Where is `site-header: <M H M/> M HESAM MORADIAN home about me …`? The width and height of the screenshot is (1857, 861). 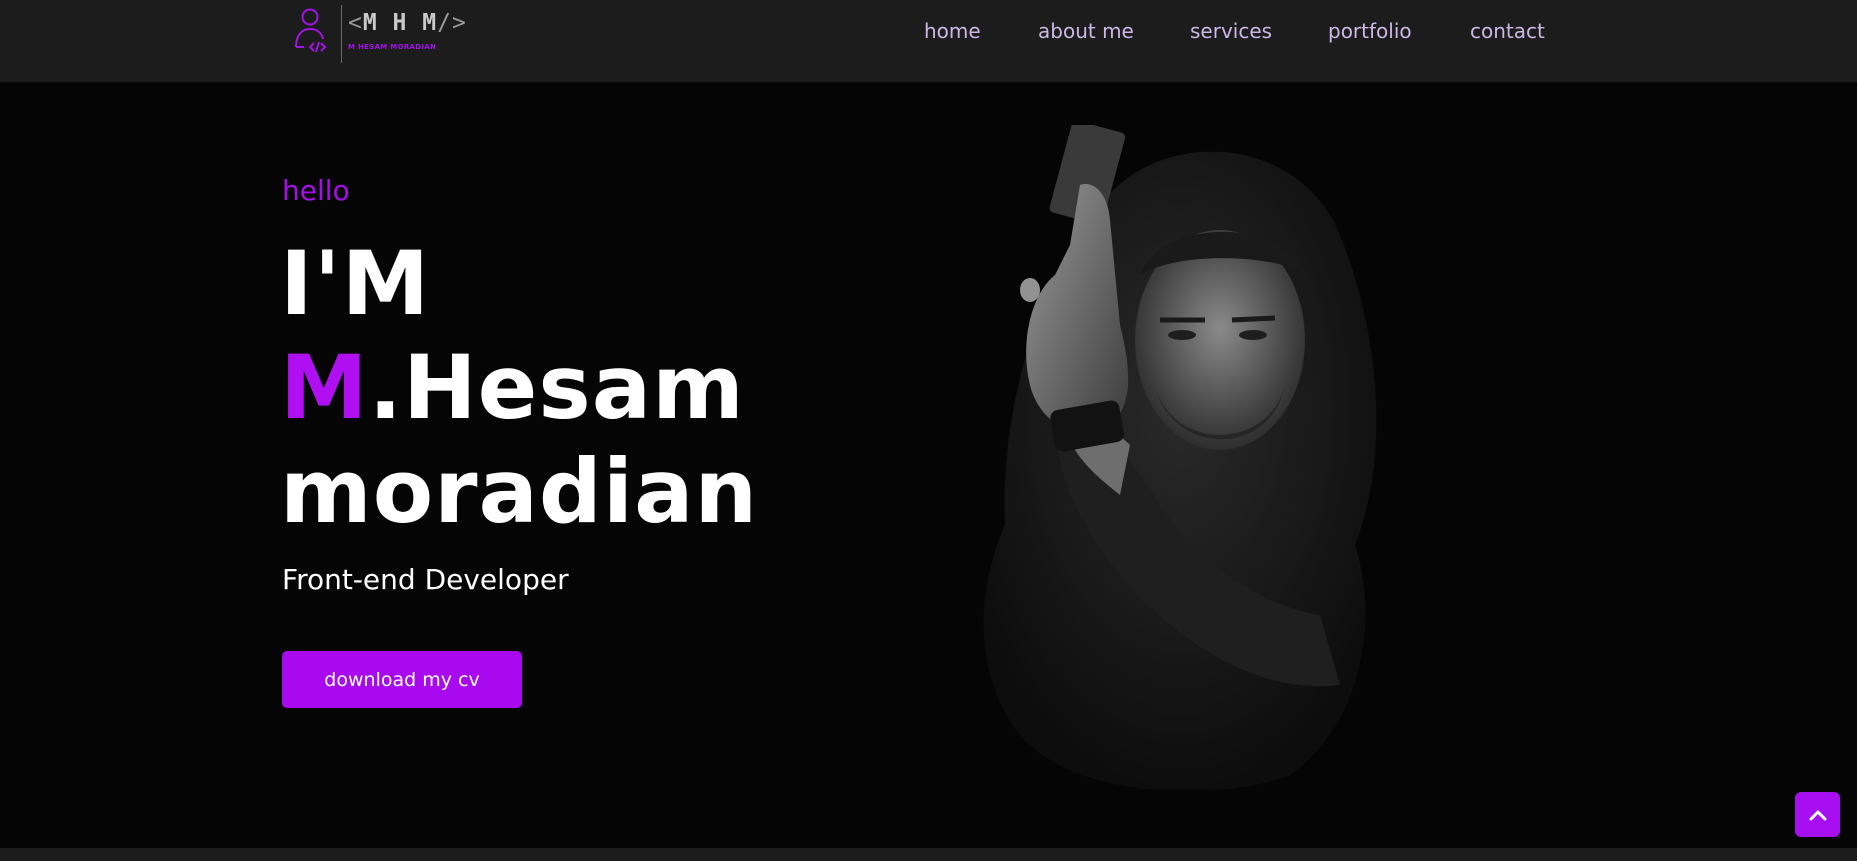
site-header: <M H M/> M HESAM MORADIAN home about me … is located at coordinates (928, 41).